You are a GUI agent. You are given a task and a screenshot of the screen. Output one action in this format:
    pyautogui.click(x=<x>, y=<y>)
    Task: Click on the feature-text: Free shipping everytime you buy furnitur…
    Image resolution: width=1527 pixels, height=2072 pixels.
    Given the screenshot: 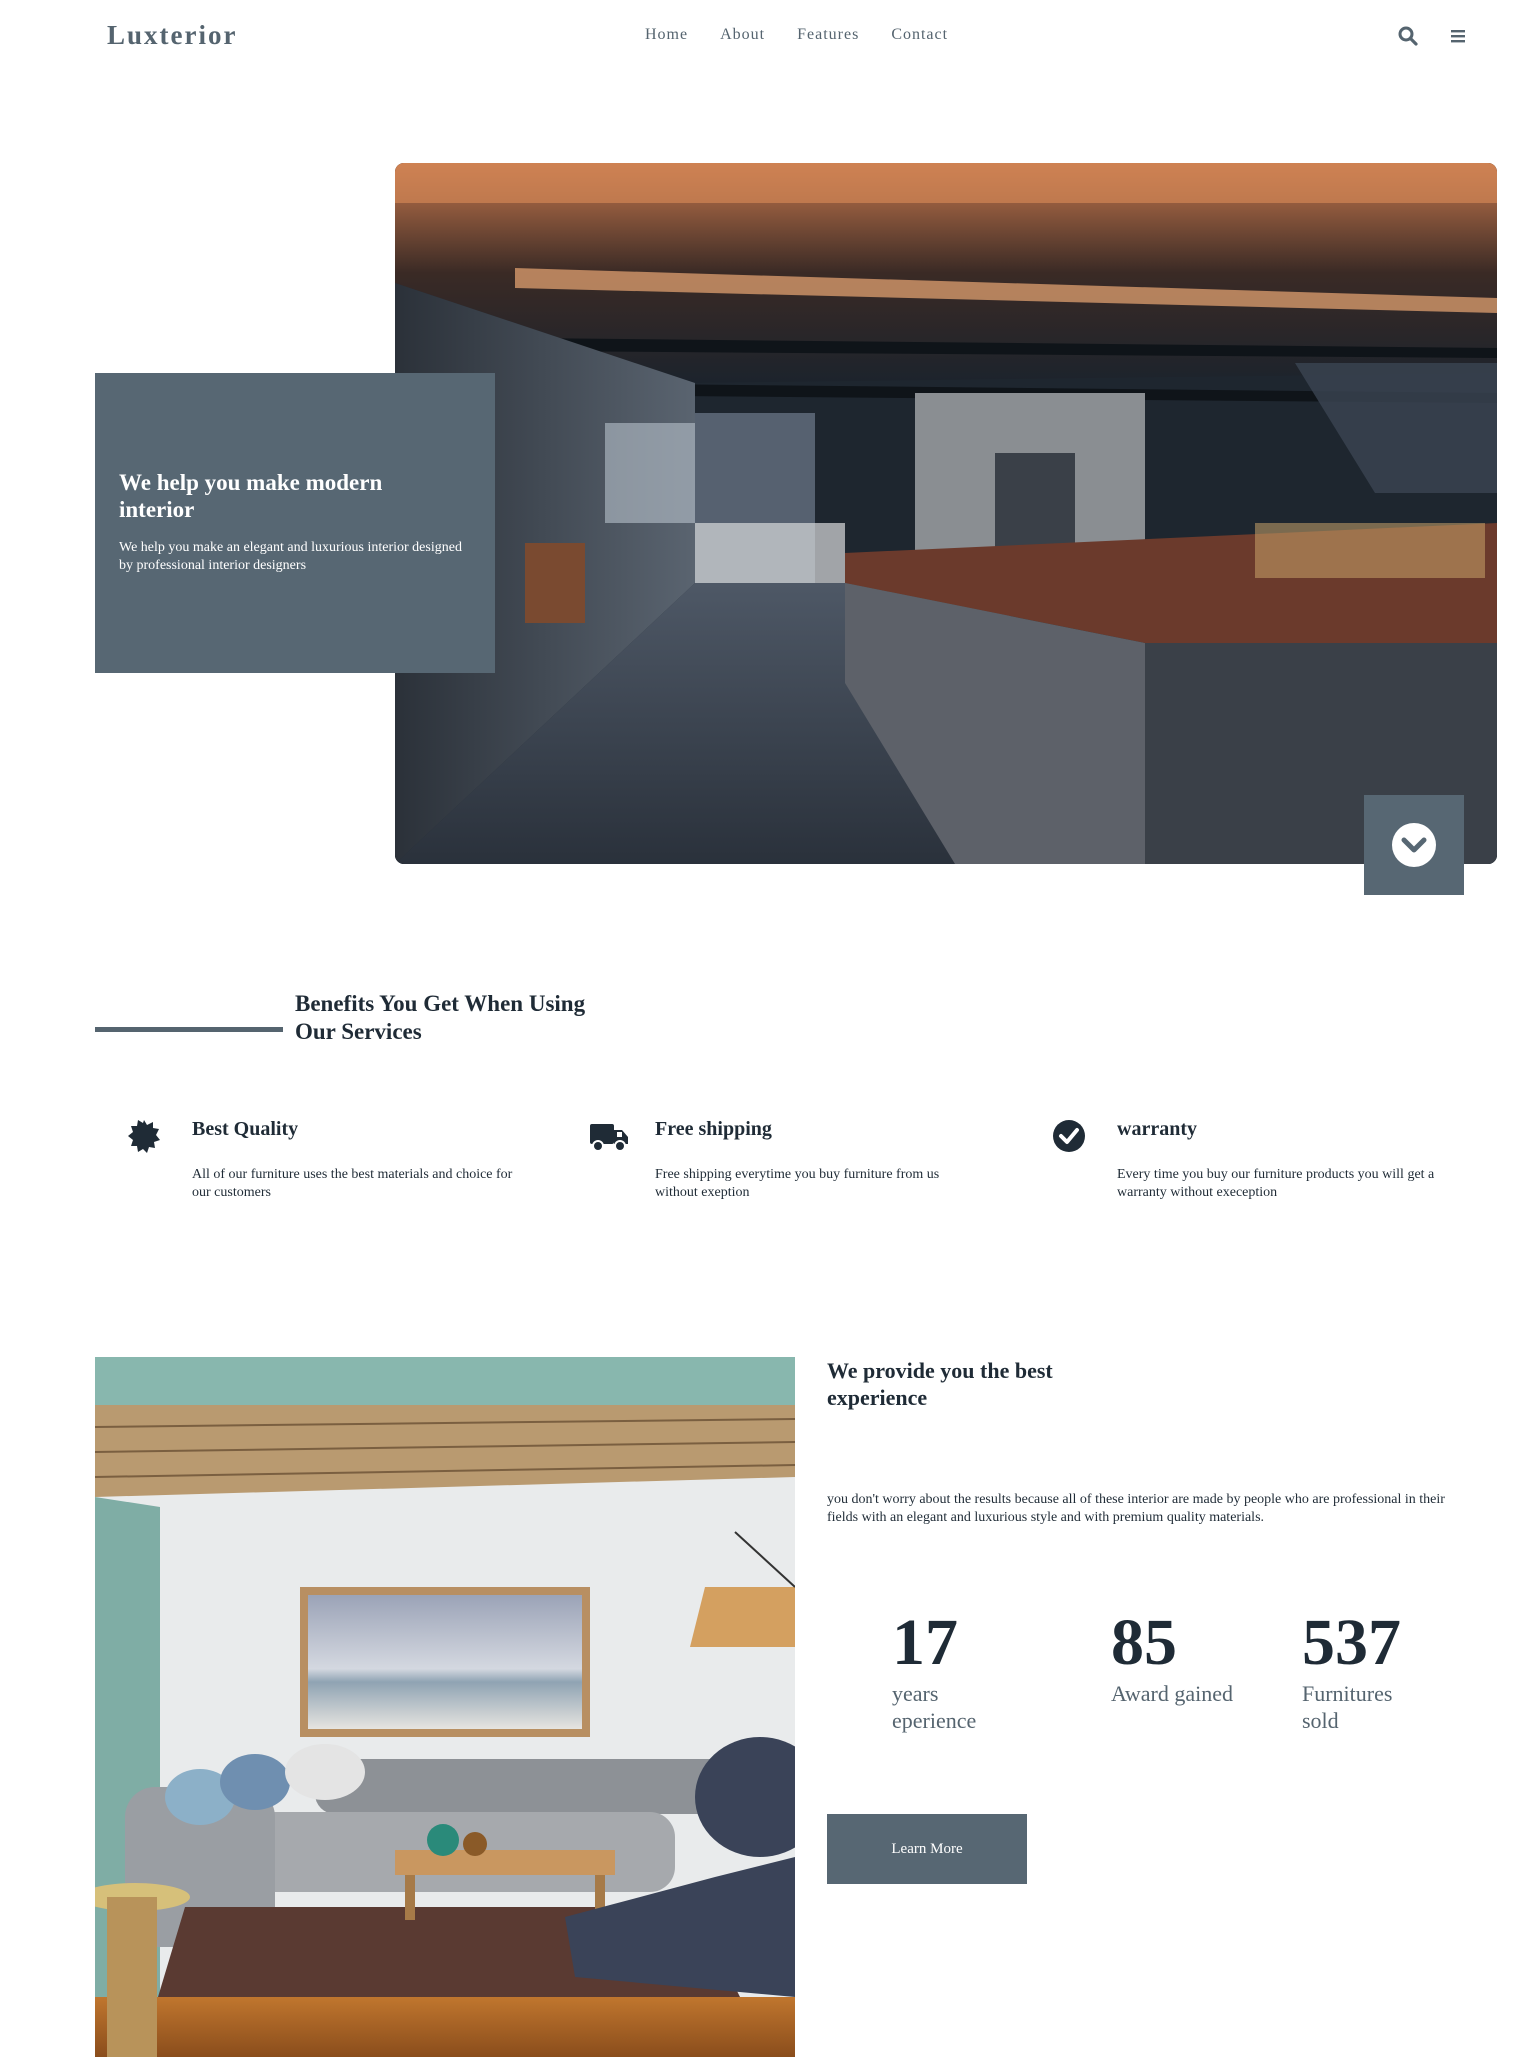 What is the action you would take?
    pyautogui.click(x=797, y=1183)
    